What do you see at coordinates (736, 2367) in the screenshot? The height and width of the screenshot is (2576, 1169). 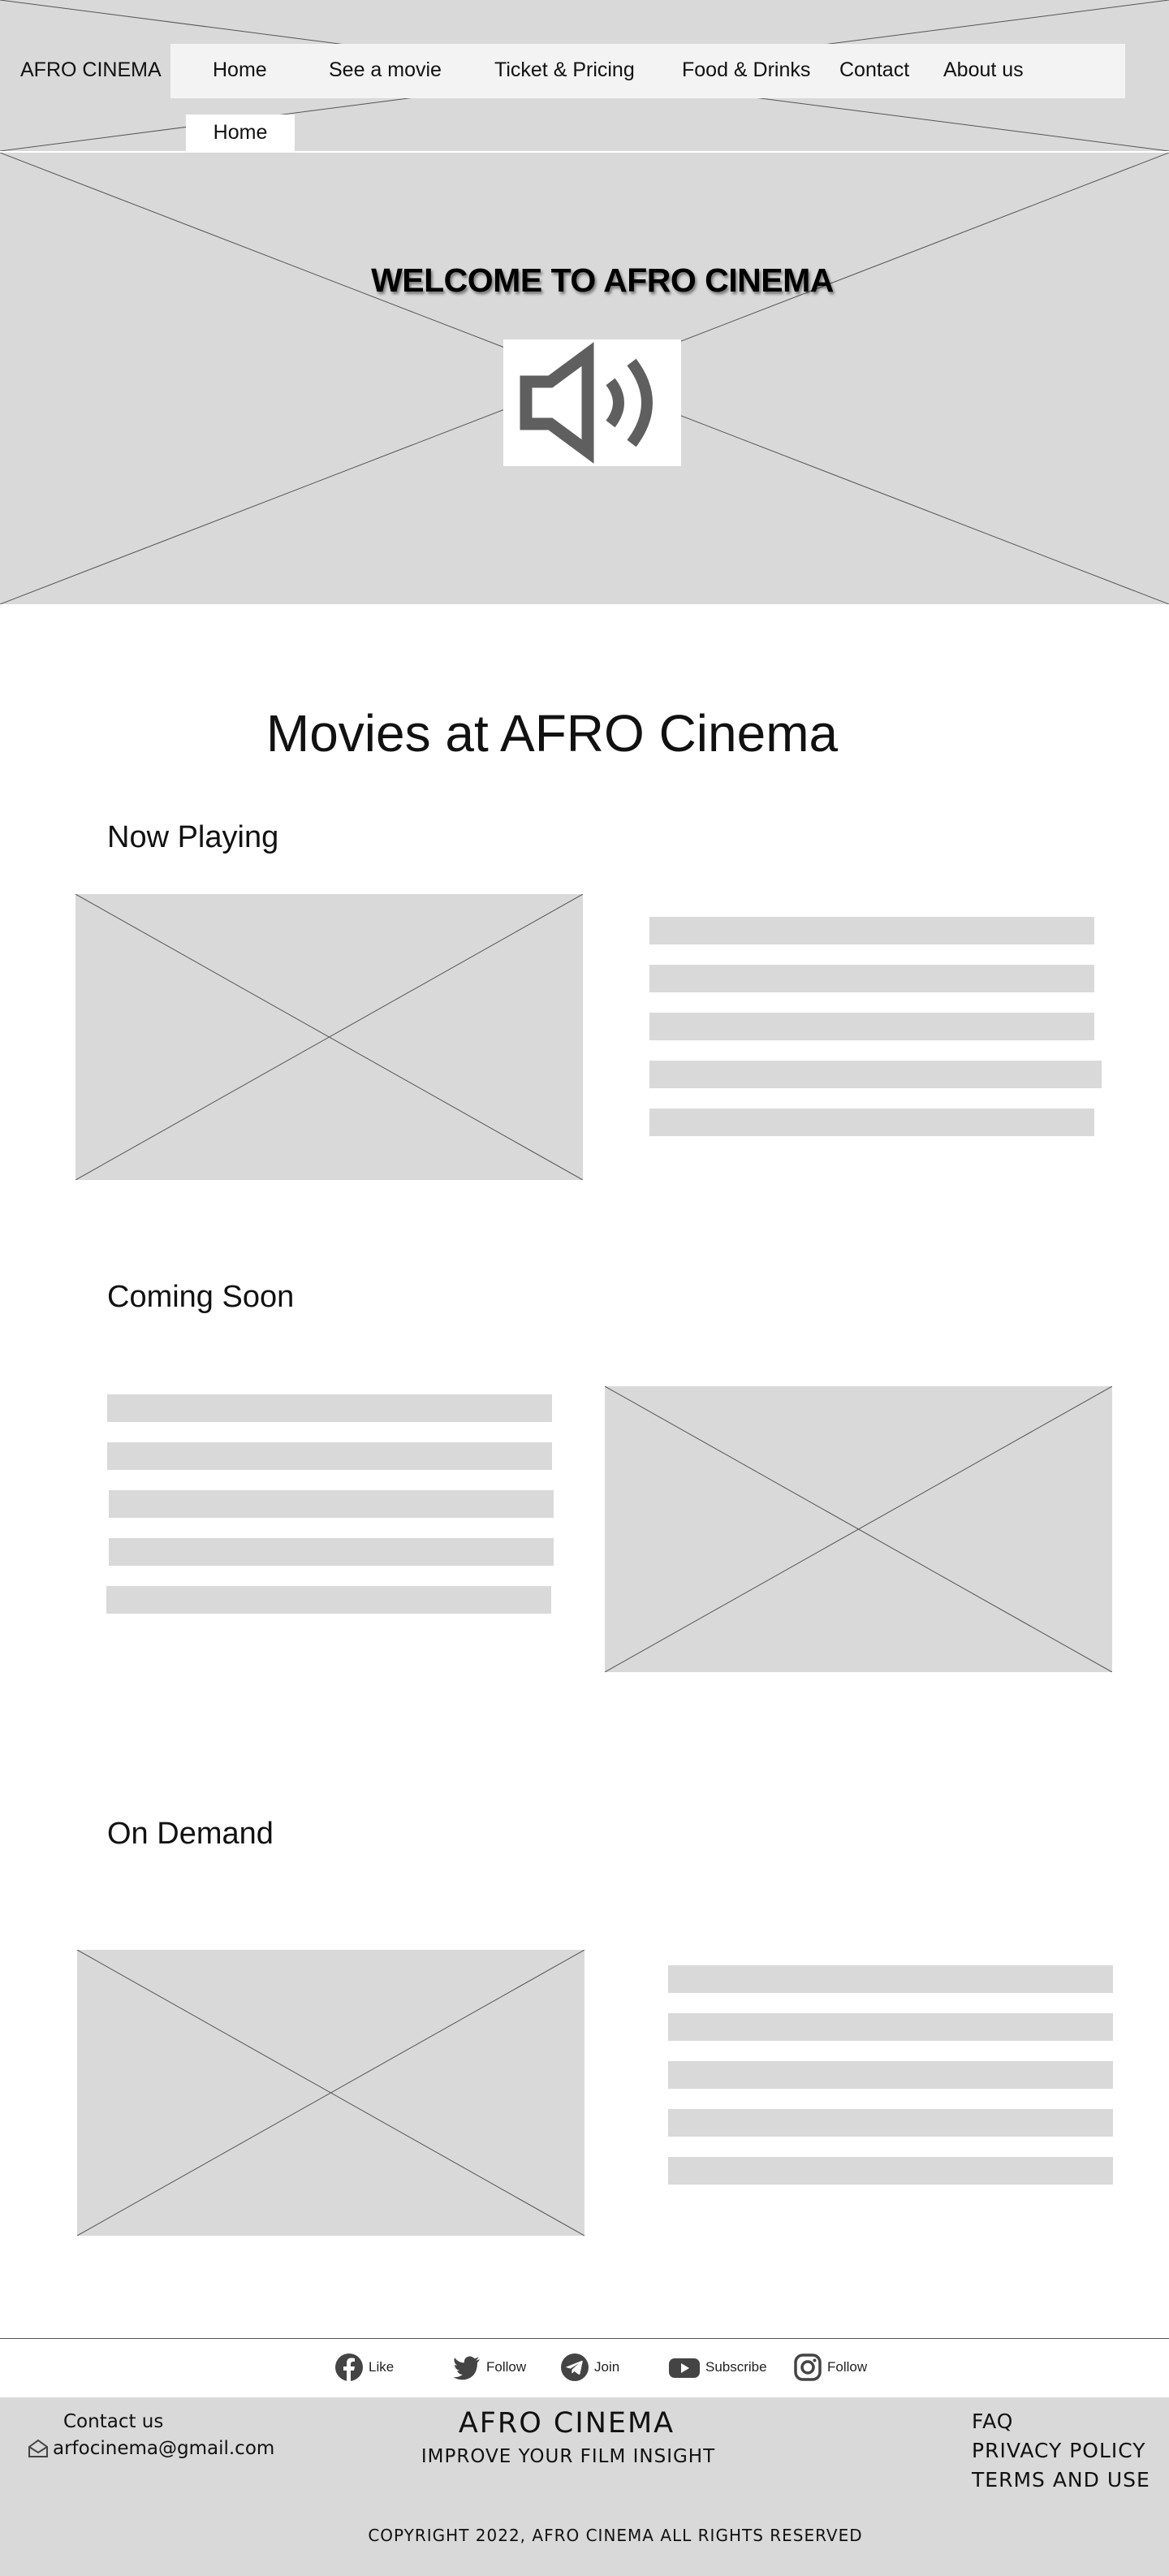 I see `social-label: Subscribe` at bounding box center [736, 2367].